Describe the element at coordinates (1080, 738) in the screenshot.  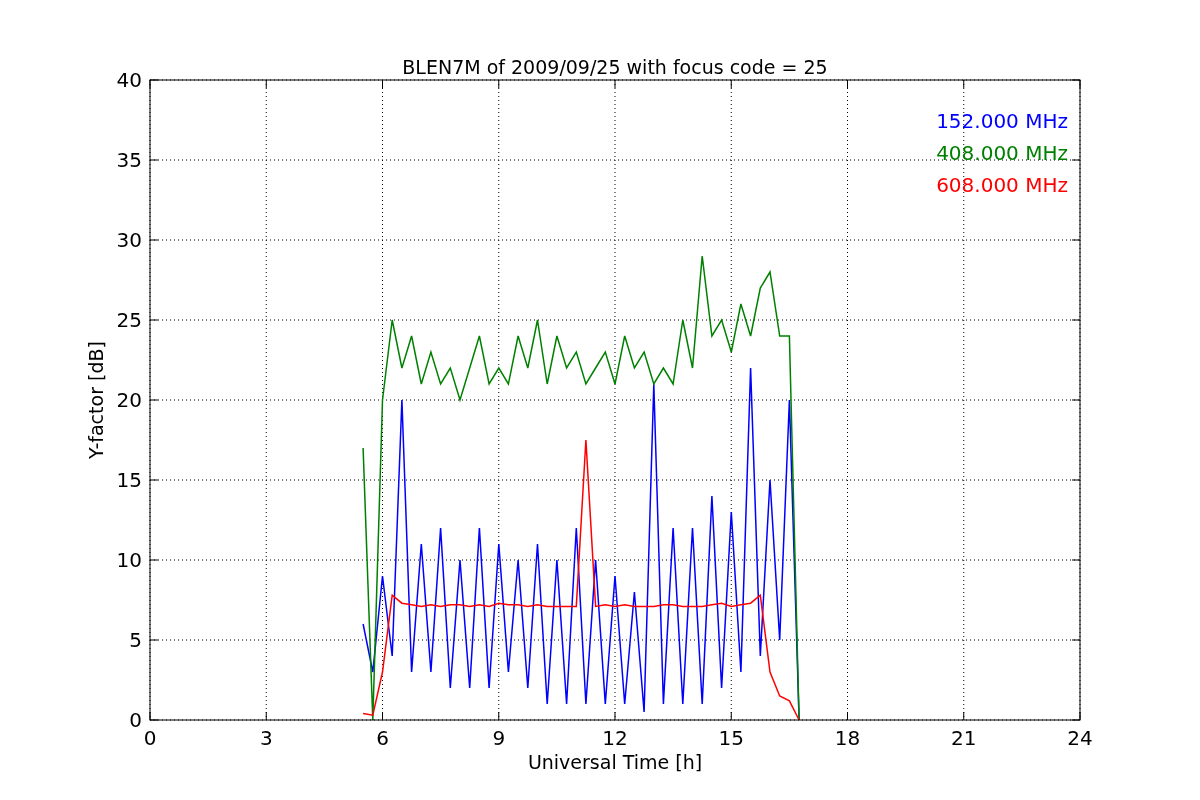
I see `x-tick-label: 24` at that location.